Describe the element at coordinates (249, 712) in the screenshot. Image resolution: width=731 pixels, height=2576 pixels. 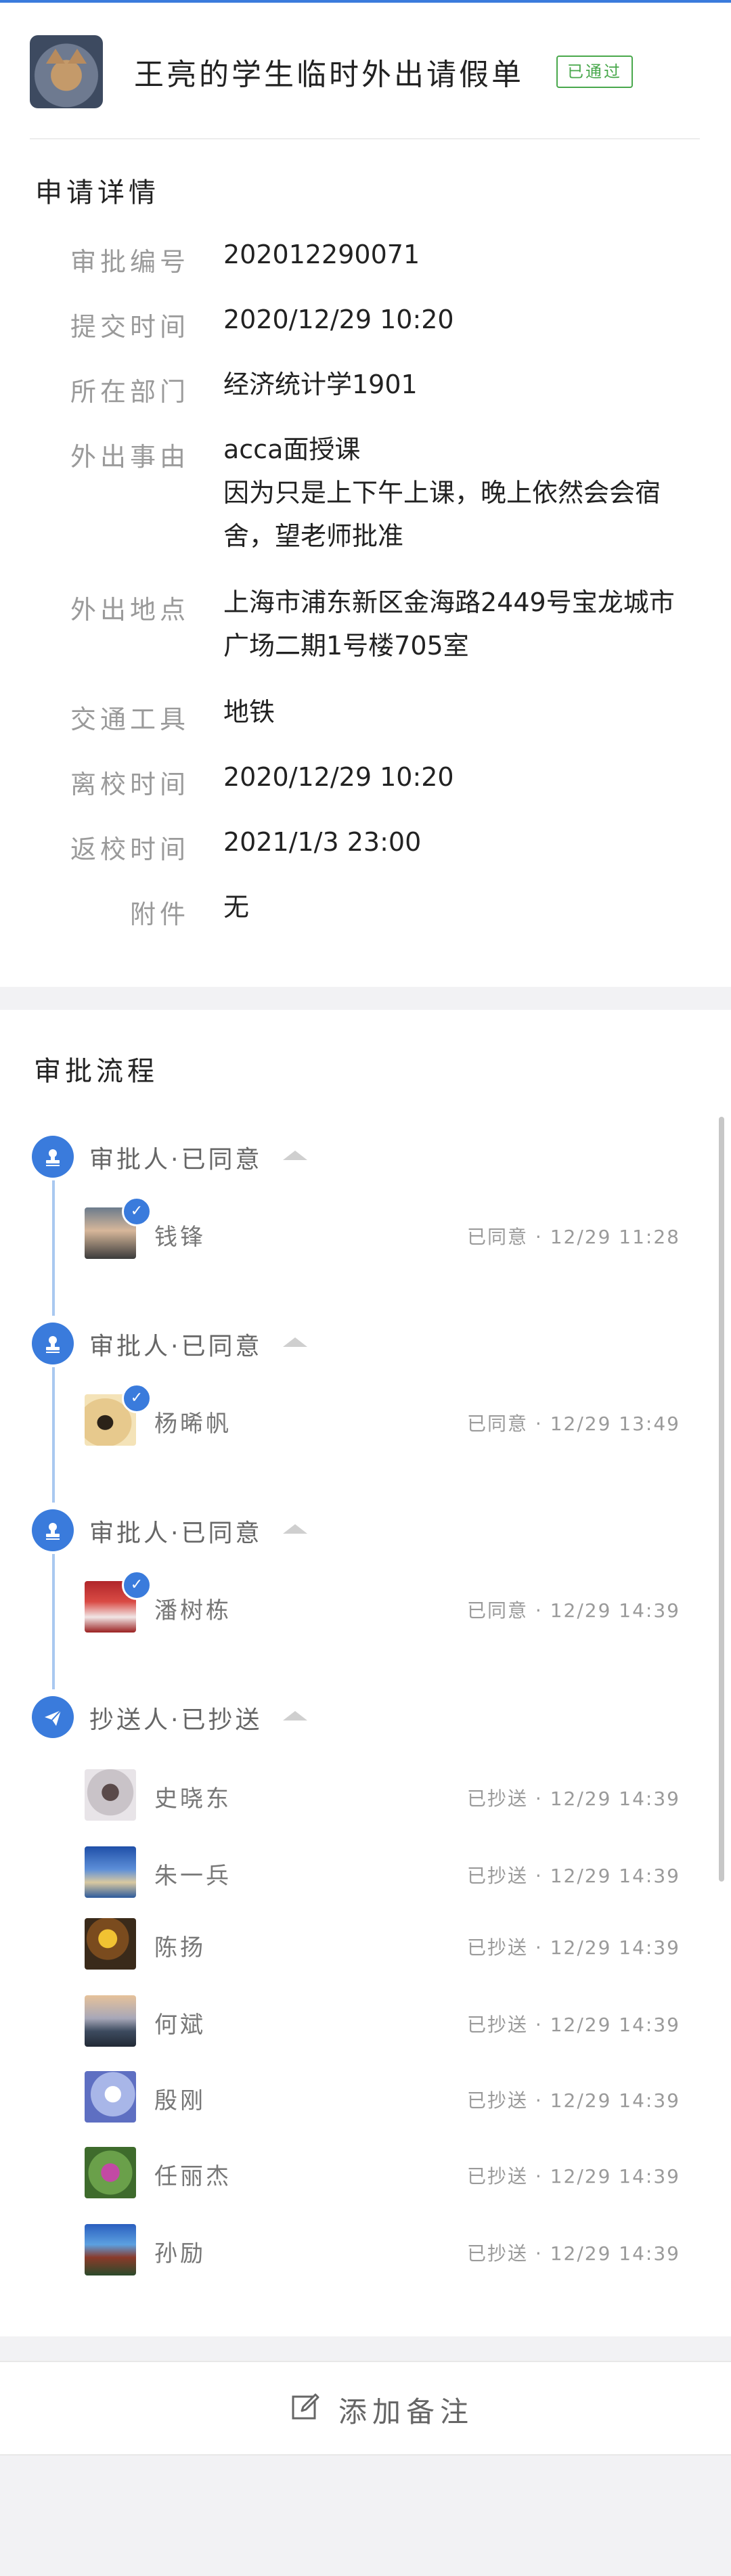
I see `detail-value: 地铁` at that location.